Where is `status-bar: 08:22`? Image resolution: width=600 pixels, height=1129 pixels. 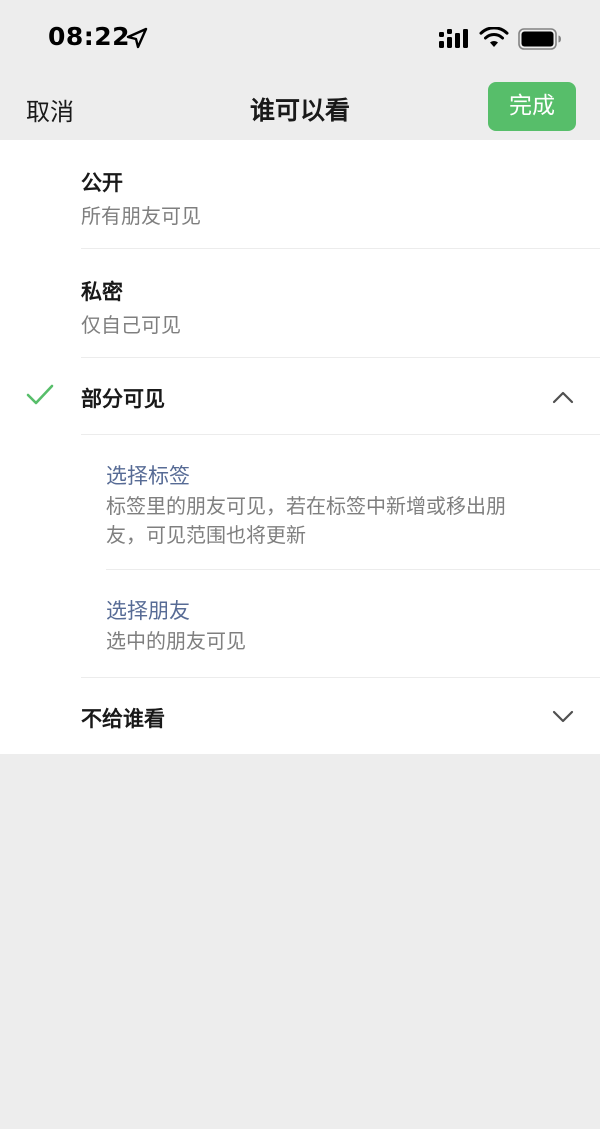 status-bar: 08:22 is located at coordinates (300, 36).